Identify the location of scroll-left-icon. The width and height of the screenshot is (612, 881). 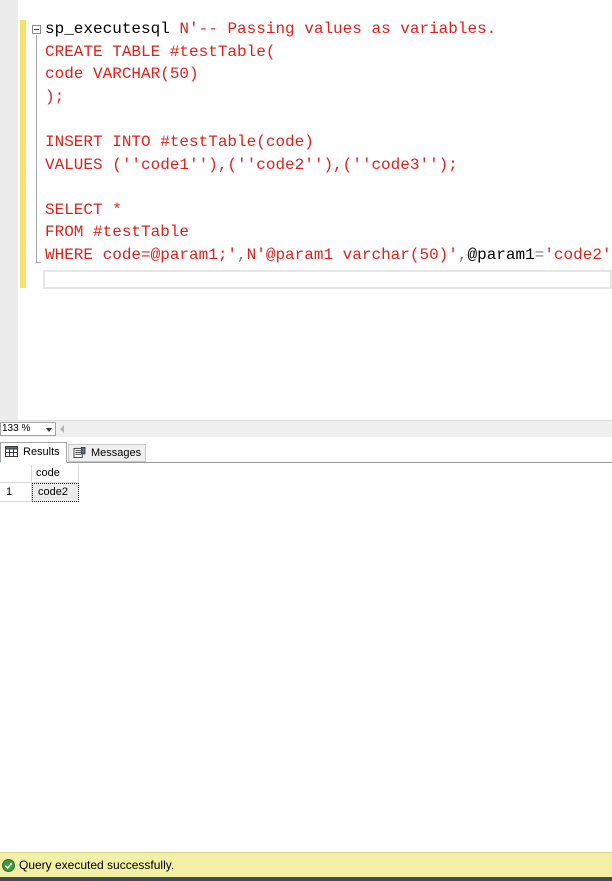
(62, 429).